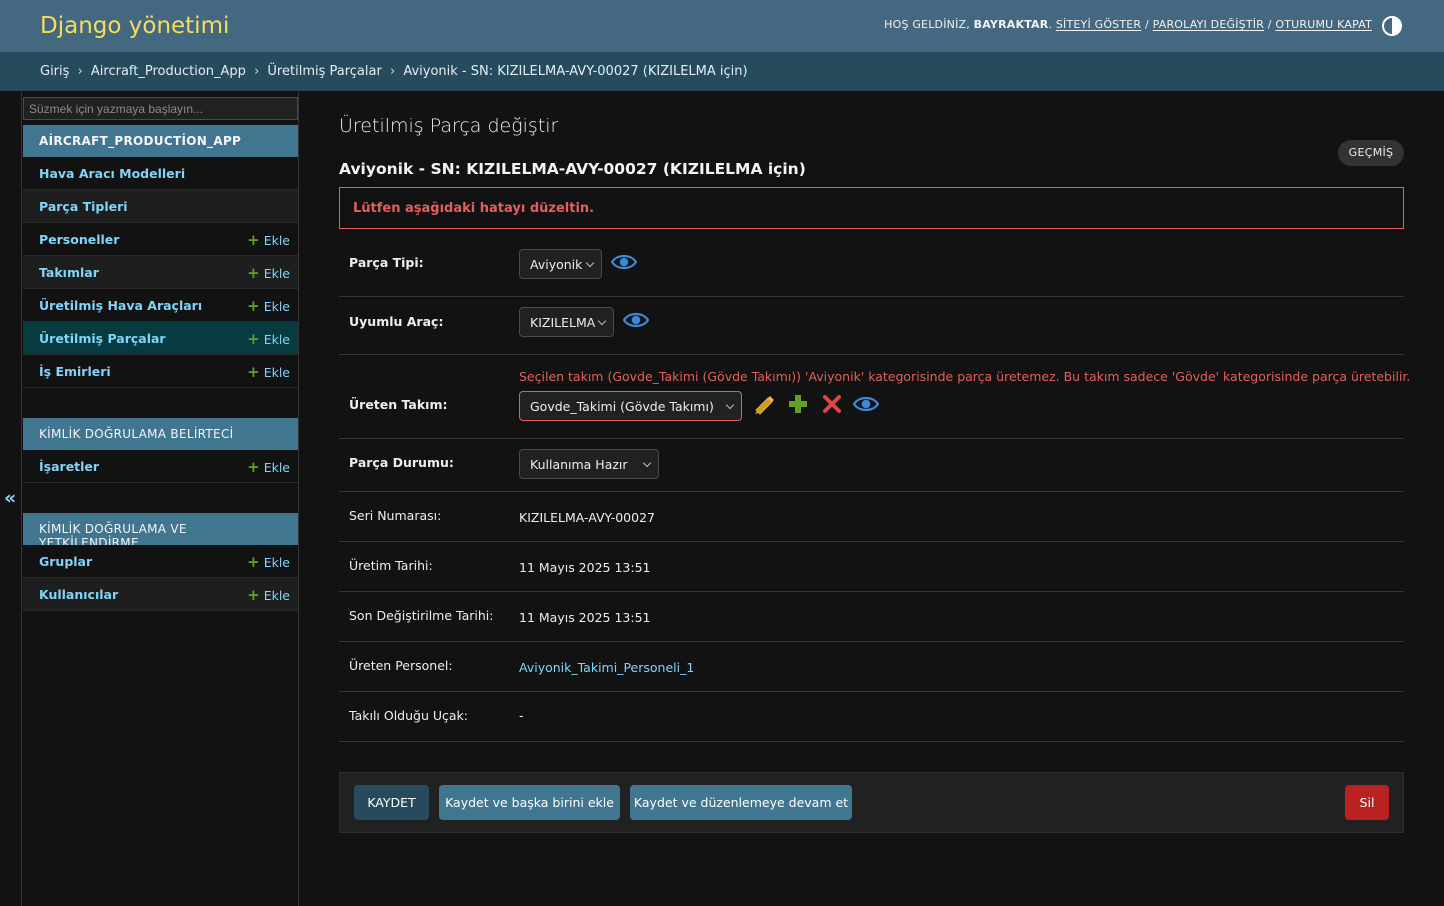 This screenshot has height=906, width=1444. What do you see at coordinates (391, 565) in the screenshot?
I see `field-label: Üretim Tarihi:` at bounding box center [391, 565].